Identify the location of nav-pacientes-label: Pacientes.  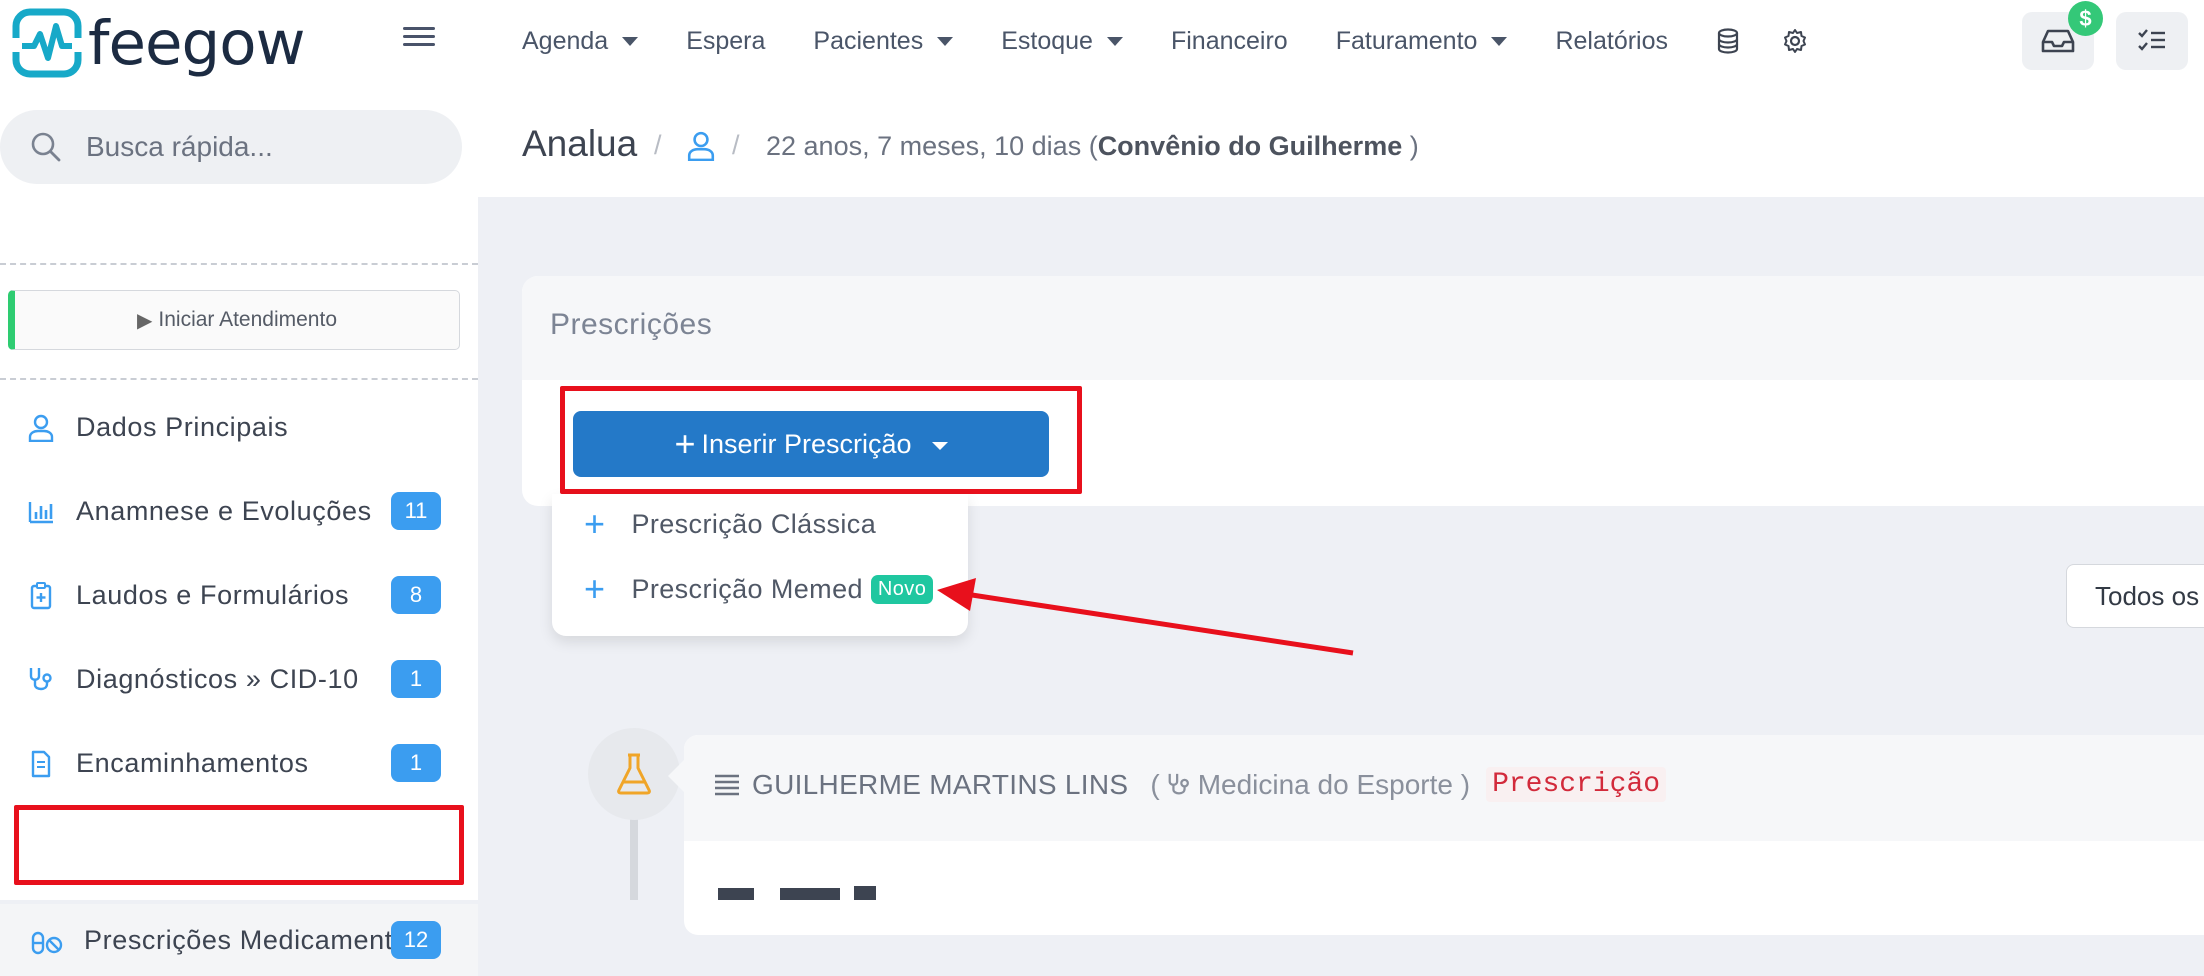
(868, 40).